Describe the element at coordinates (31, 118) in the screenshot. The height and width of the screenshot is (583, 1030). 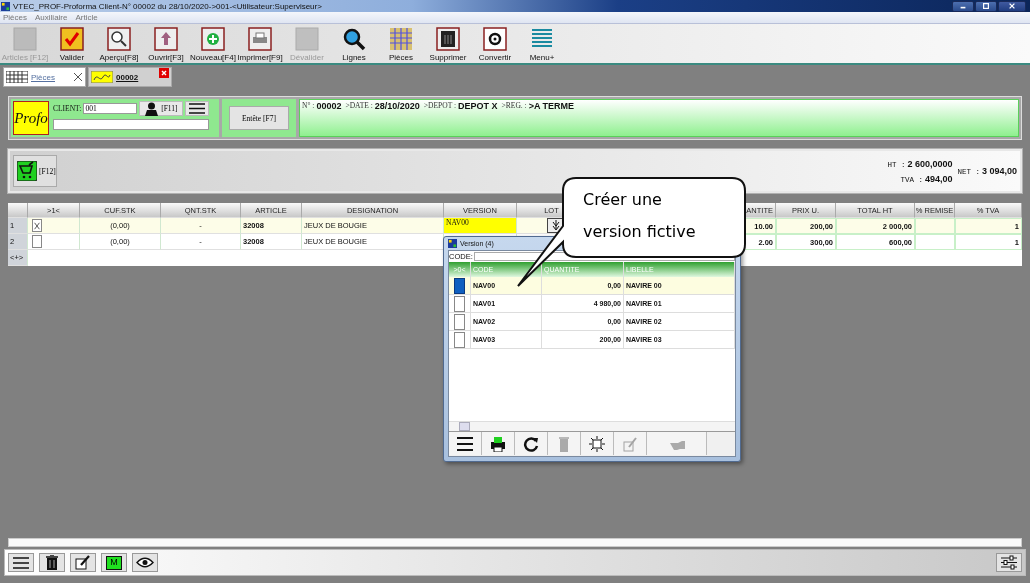
I see `logo: Profo` at that location.